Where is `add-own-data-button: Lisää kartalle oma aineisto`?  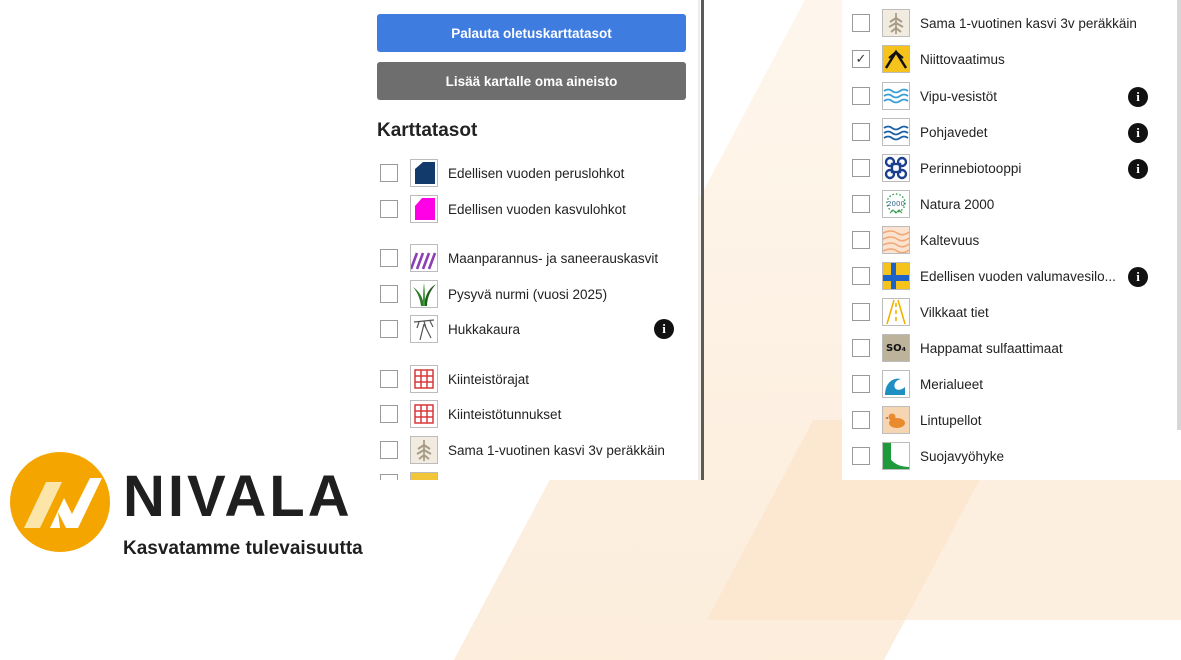 add-own-data-button: Lisää kartalle oma aineisto is located at coordinates (531, 81).